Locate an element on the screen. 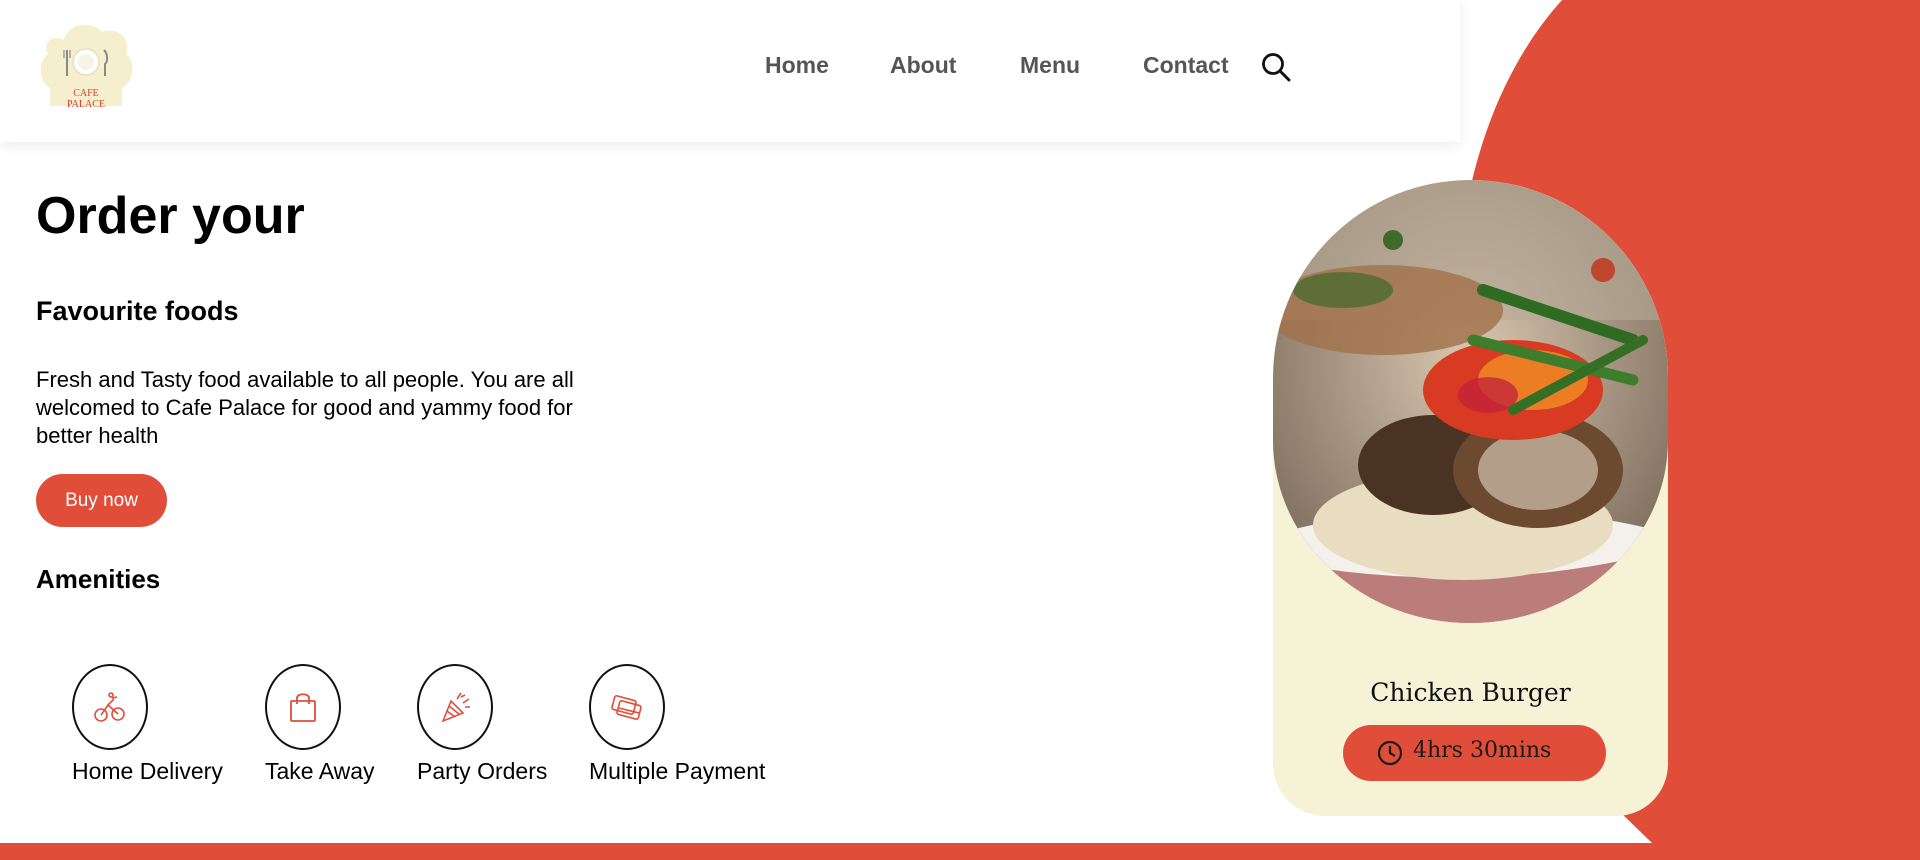 The width and height of the screenshot is (1920, 860). logo-text: CAFE PALACE is located at coordinates (86, 99).